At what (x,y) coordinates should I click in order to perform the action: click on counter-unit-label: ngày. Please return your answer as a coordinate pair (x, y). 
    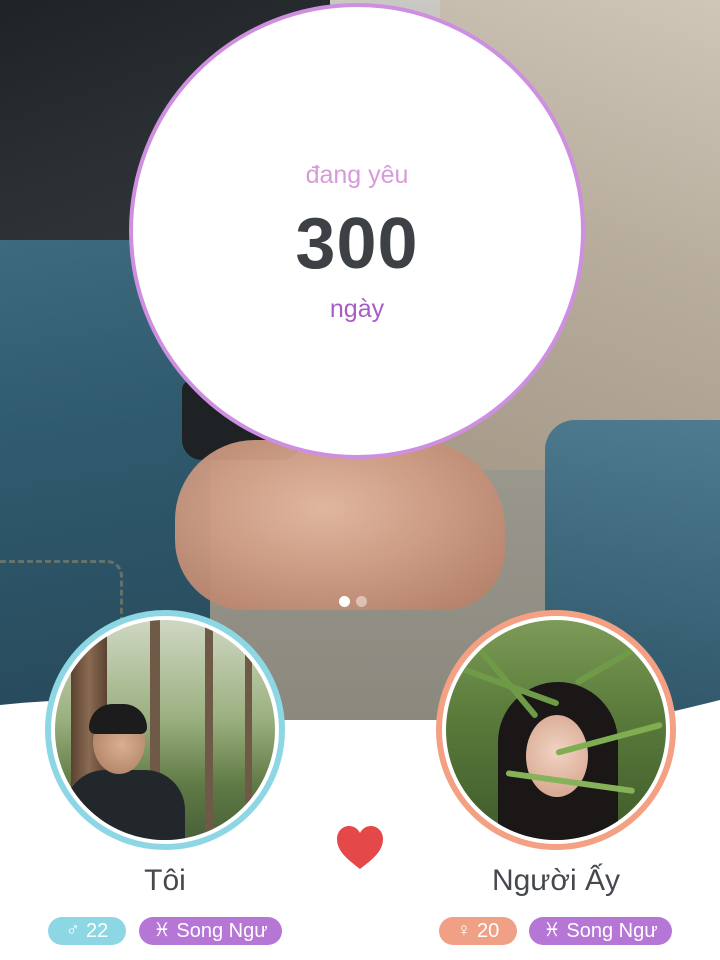
    Looking at the image, I should click on (357, 309).